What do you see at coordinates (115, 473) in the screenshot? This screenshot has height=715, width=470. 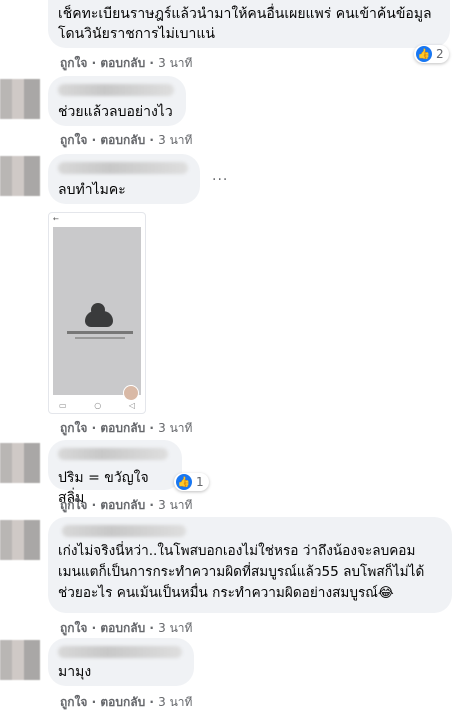 I see `comment-bubble: ปริม = ขวัญใจสลิ่ม` at bounding box center [115, 473].